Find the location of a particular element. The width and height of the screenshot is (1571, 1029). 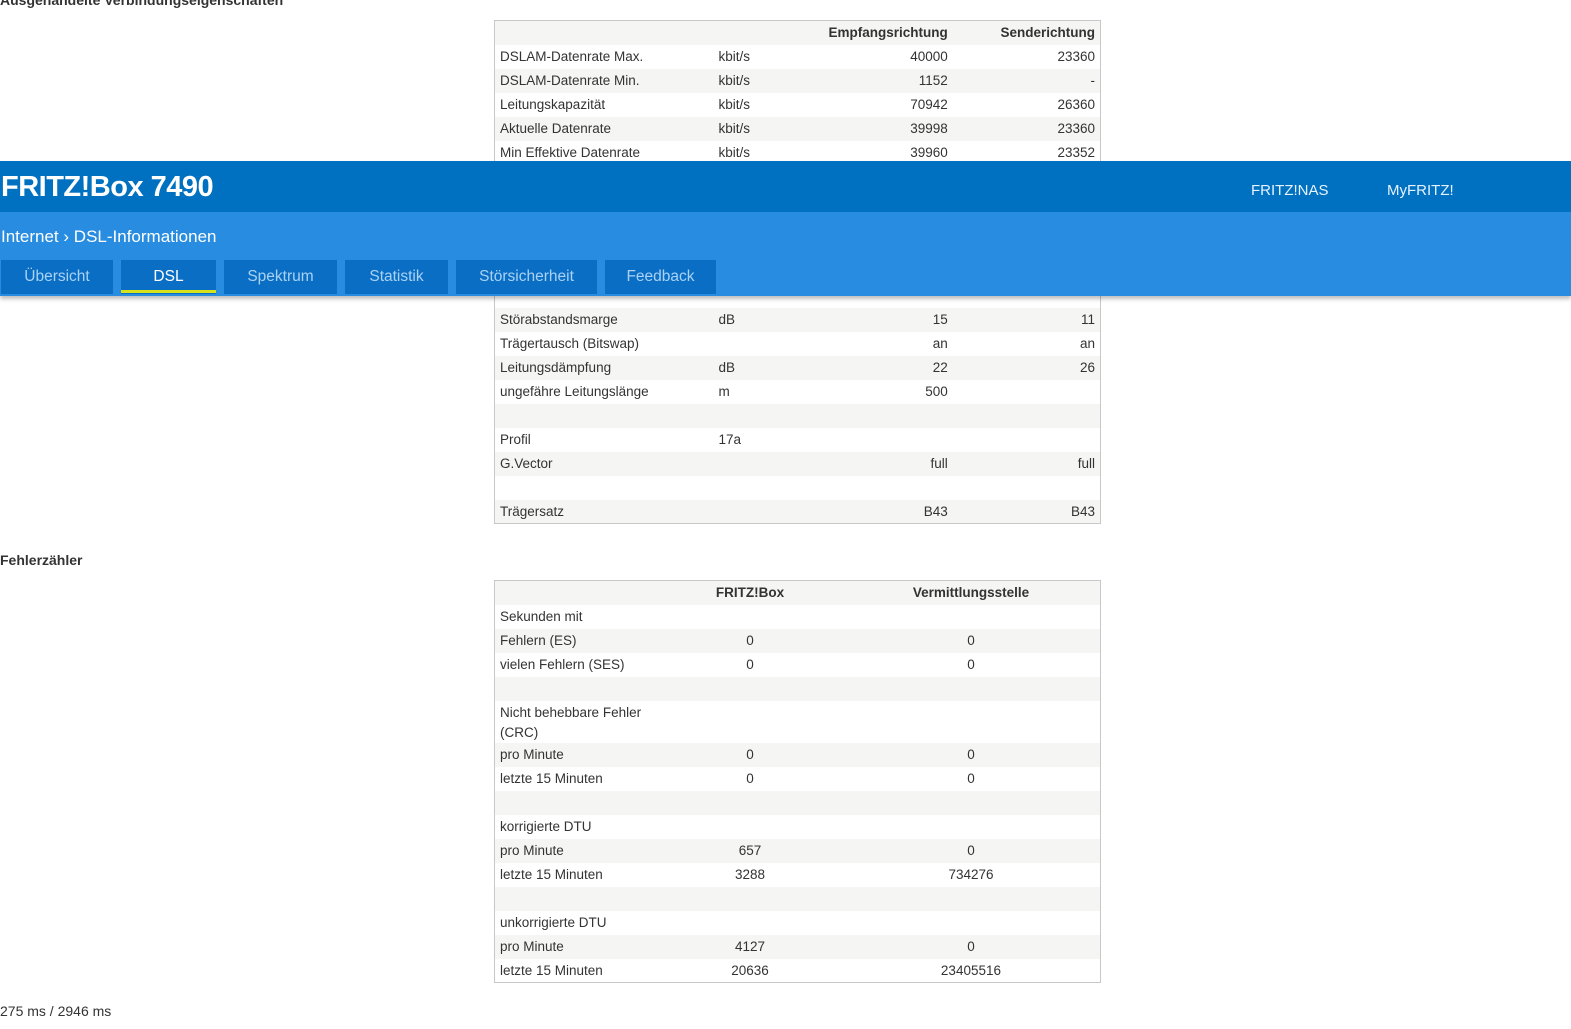

row-label: Störabstandsmarge is located at coordinates (559, 319).